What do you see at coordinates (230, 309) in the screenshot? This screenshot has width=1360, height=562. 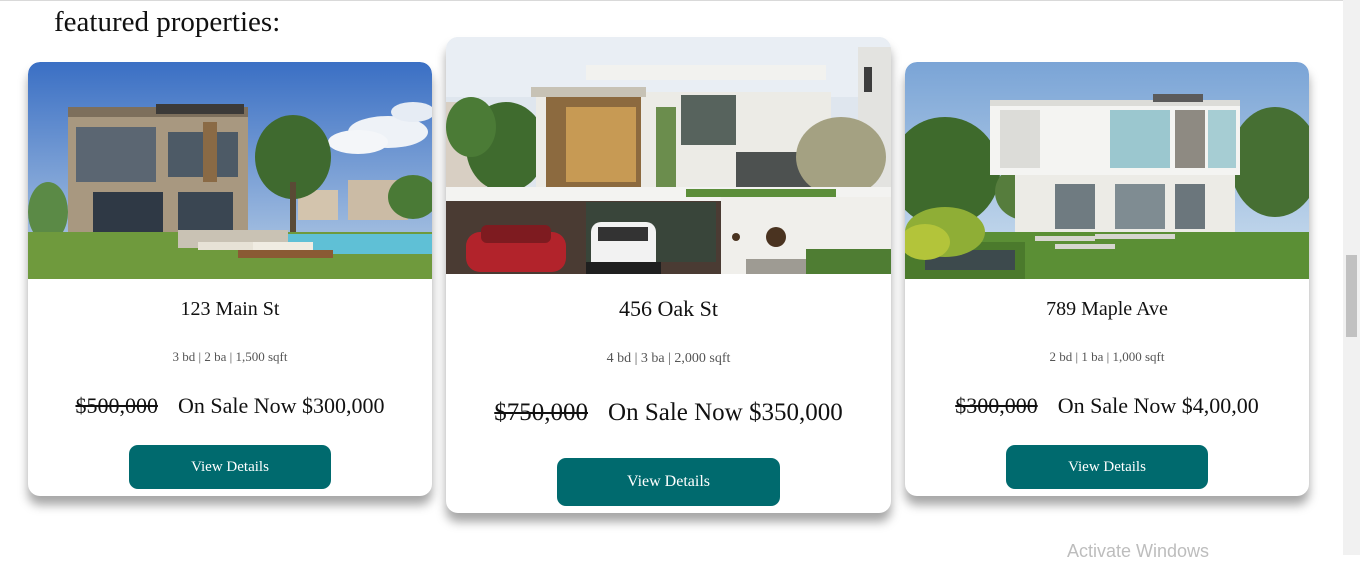 I see `property-address: 123 Main St` at bounding box center [230, 309].